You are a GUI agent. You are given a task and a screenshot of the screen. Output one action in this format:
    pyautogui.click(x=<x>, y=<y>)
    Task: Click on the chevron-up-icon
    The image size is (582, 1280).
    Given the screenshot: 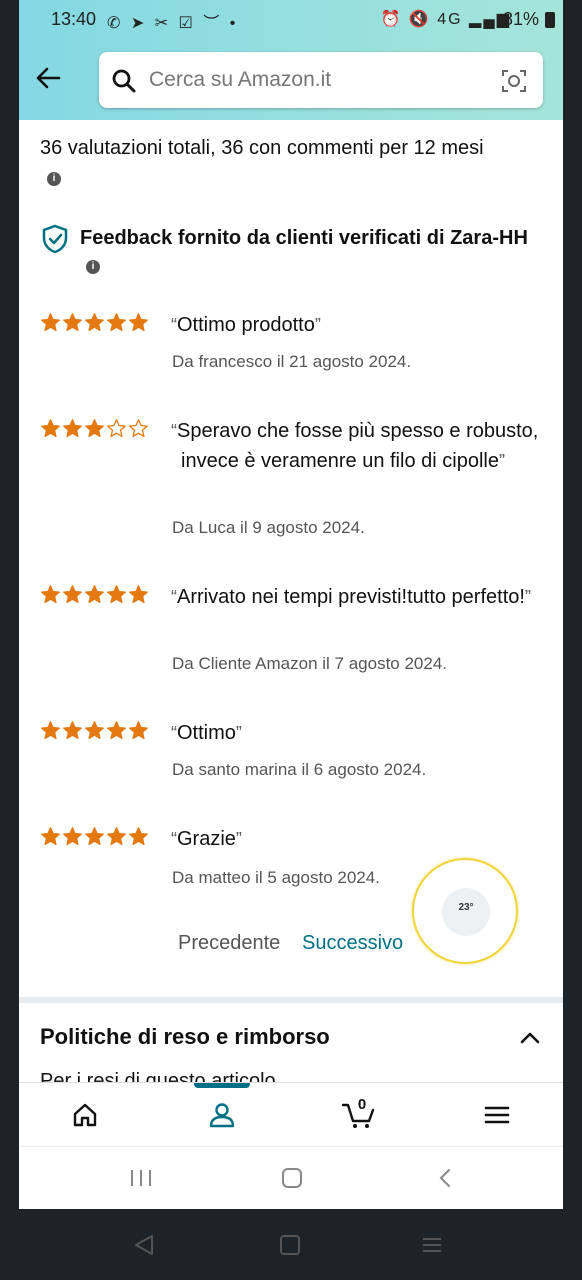 What is the action you would take?
    pyautogui.click(x=530, y=1038)
    